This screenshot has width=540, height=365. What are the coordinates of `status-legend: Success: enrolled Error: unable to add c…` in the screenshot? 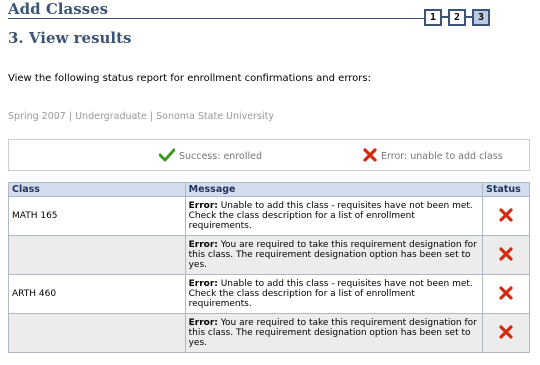 It's located at (269, 155).